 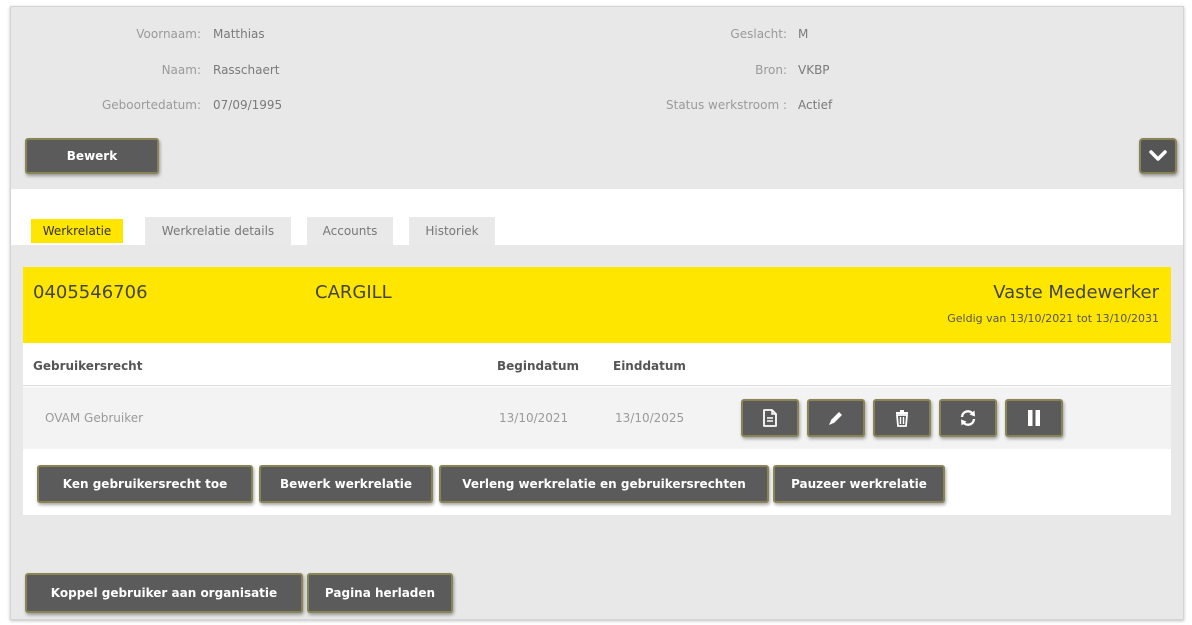 What do you see at coordinates (151, 105) in the screenshot?
I see `geboortedatum-label: Geboortedatum:` at bounding box center [151, 105].